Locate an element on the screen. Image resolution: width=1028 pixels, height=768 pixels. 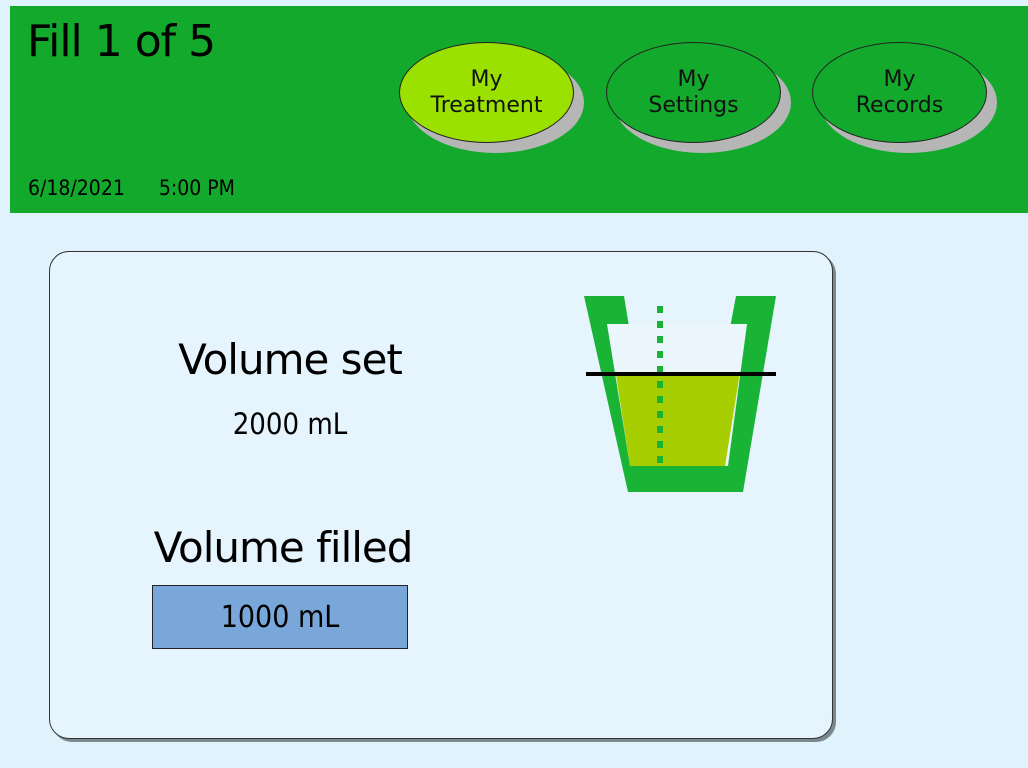
my-treatment-button: My Treatment is located at coordinates (492, 98).